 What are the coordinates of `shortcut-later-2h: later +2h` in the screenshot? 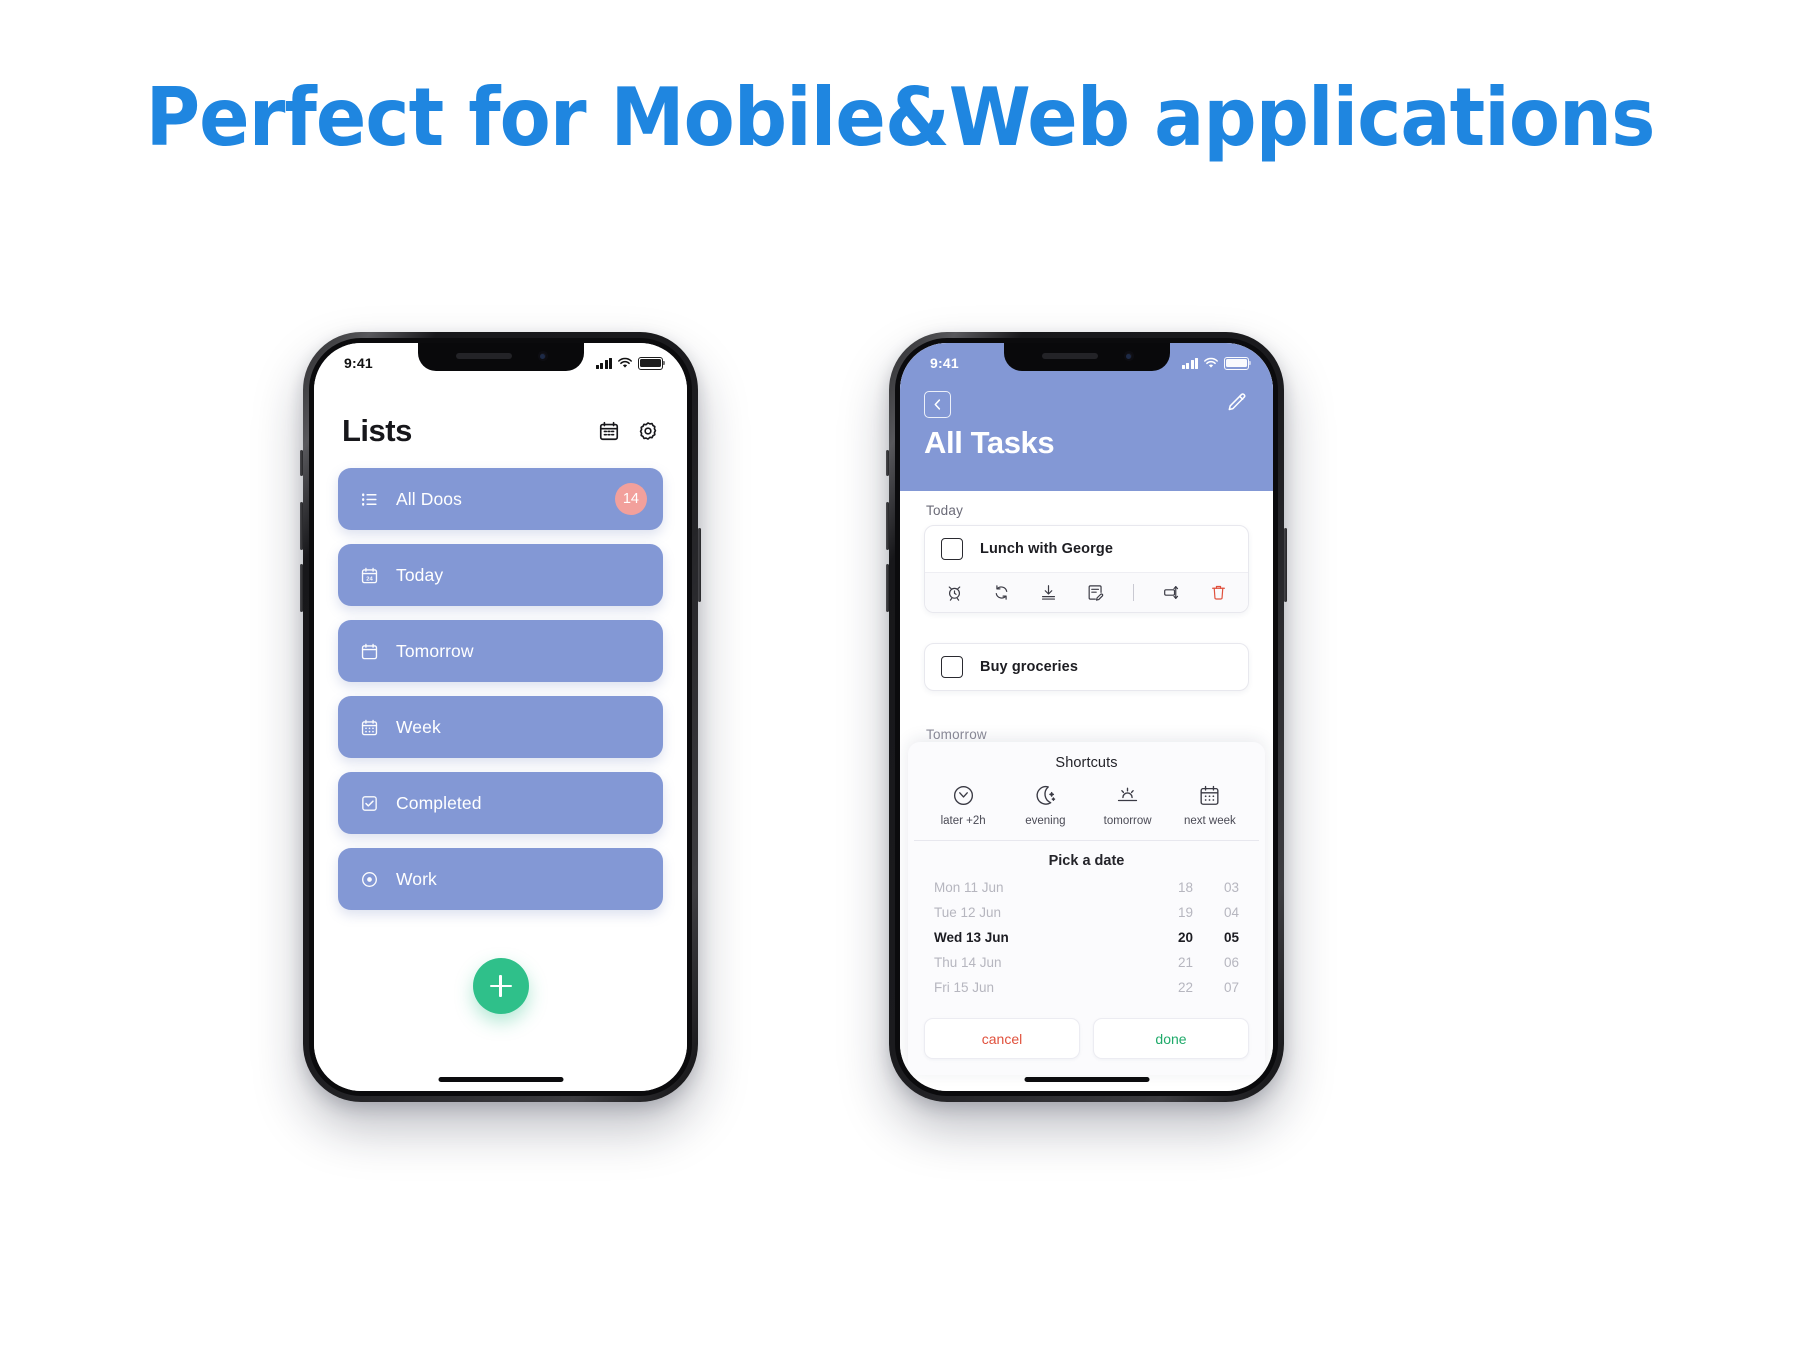 It's located at (963, 805).